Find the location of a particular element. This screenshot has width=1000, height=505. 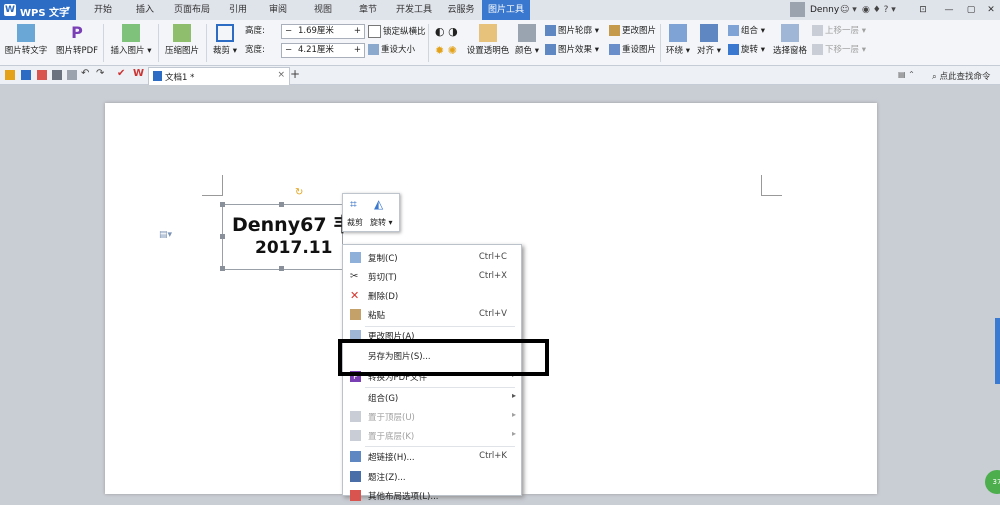

select-pane-button: 选择窗格 is located at coordinates (790, 40).